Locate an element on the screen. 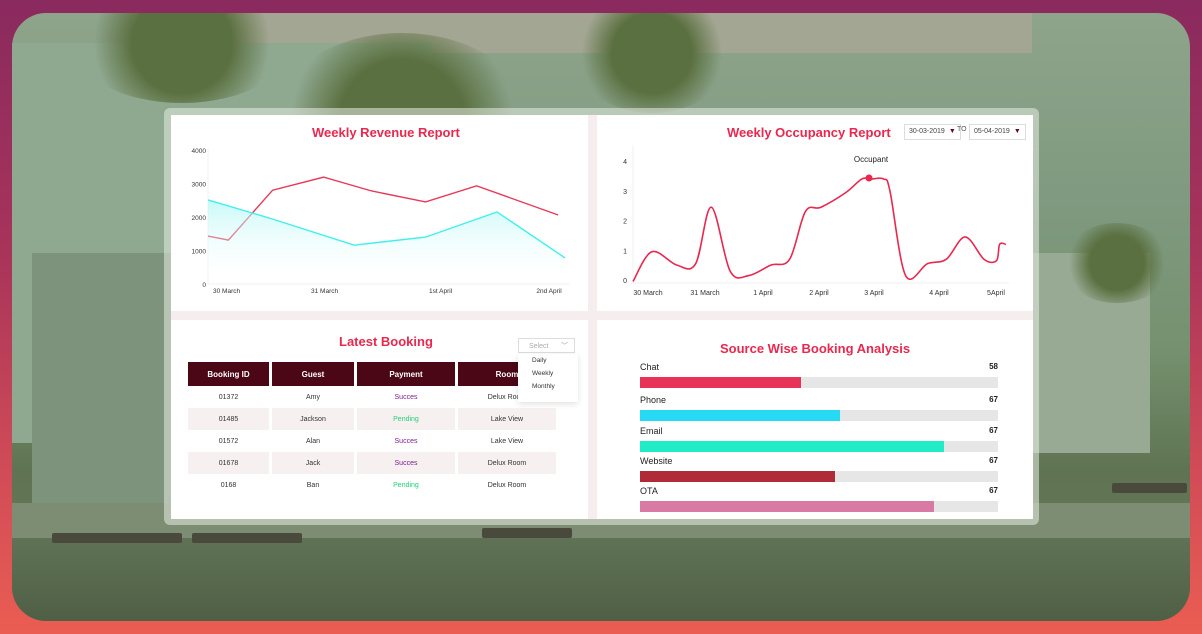 This screenshot has height=634, width=1202. x-tick-label: 3 April is located at coordinates (874, 293).